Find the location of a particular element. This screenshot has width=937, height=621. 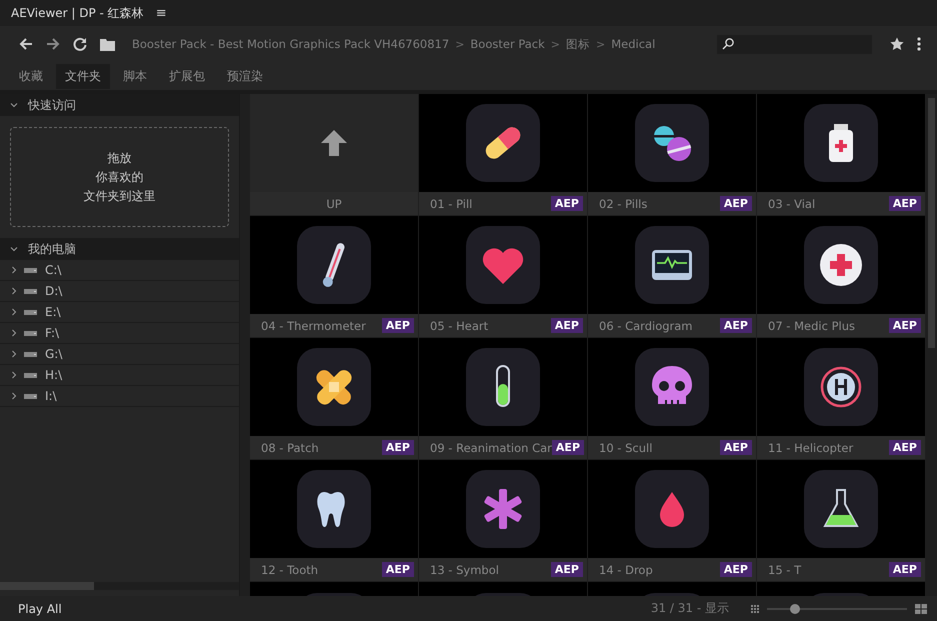

drop-hint: 拖放 你喜欢的 文件夹到这里 is located at coordinates (120, 177).